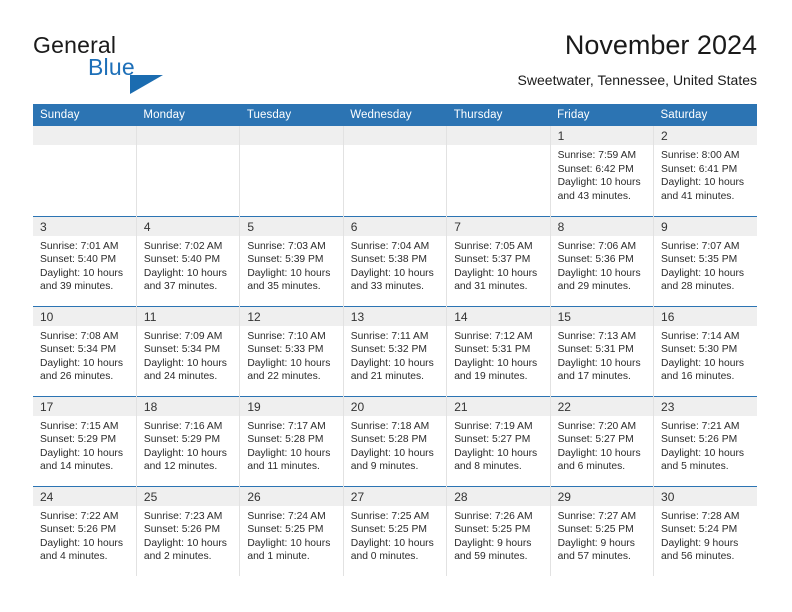  Describe the element at coordinates (491, 287) in the screenshot. I see `day-info-line: and 31 minutes.` at that location.